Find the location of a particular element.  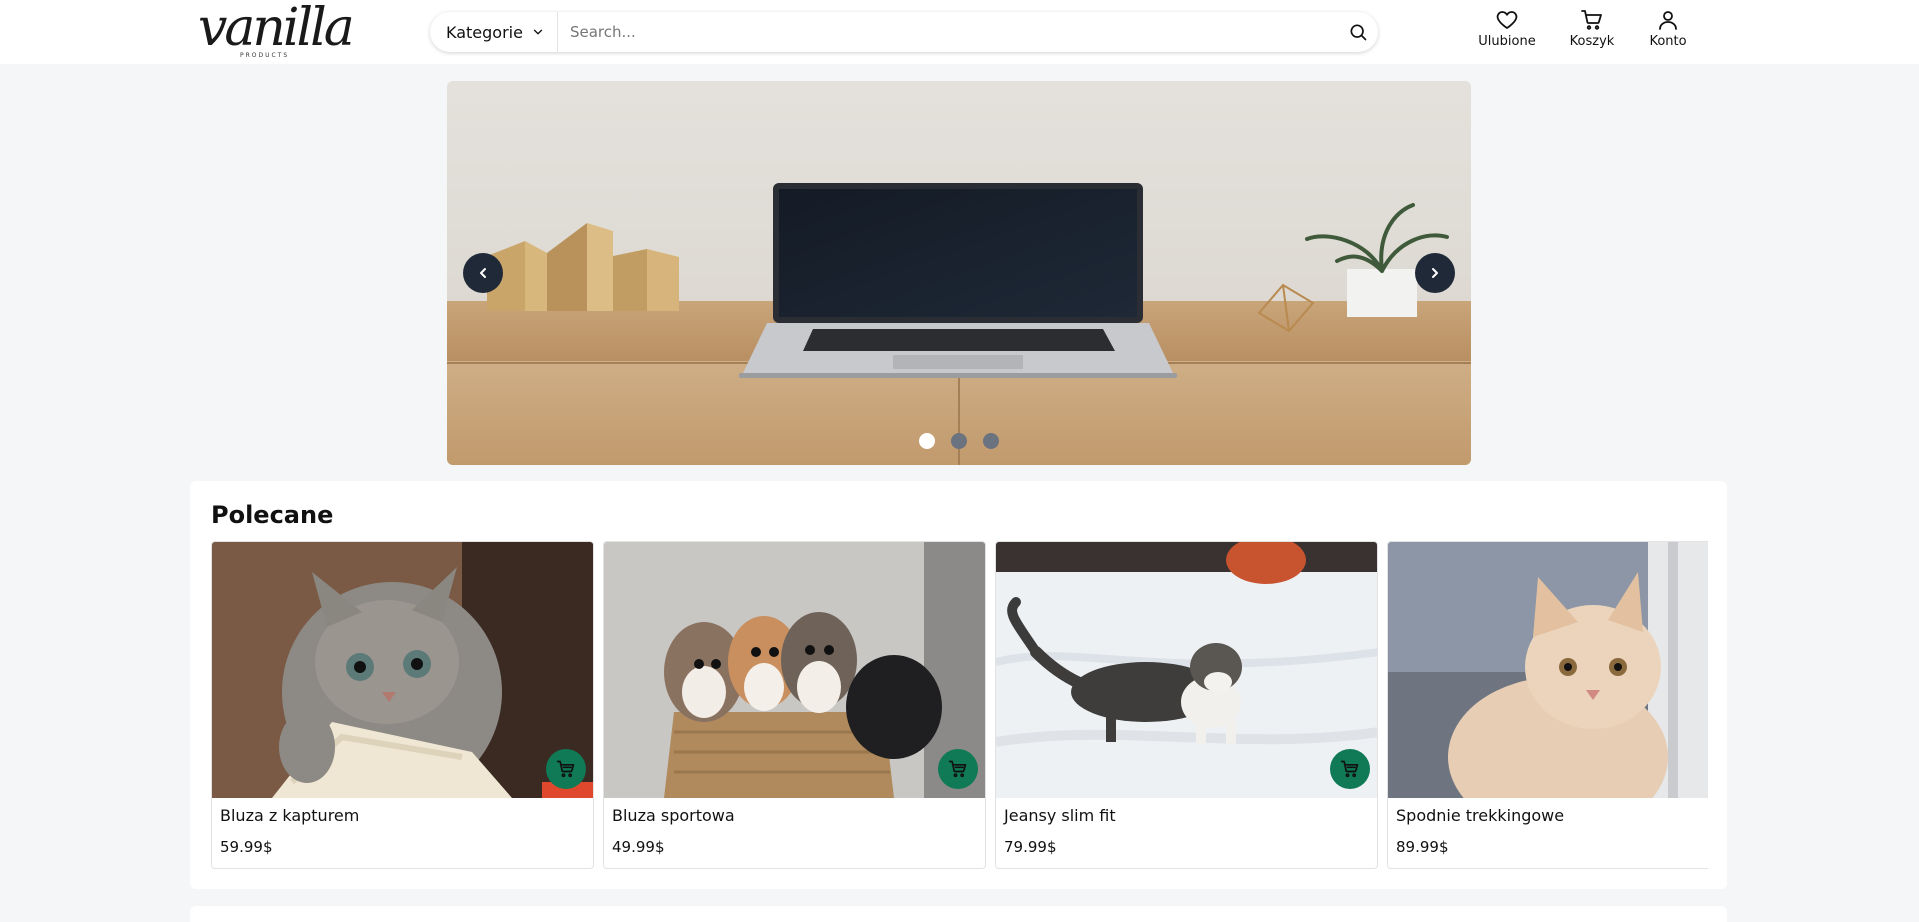

grey-kitten-photo is located at coordinates (402, 672).